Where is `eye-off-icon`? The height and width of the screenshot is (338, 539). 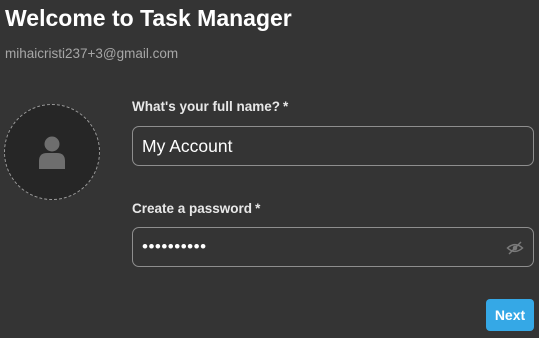
eye-off-icon is located at coordinates (515, 248).